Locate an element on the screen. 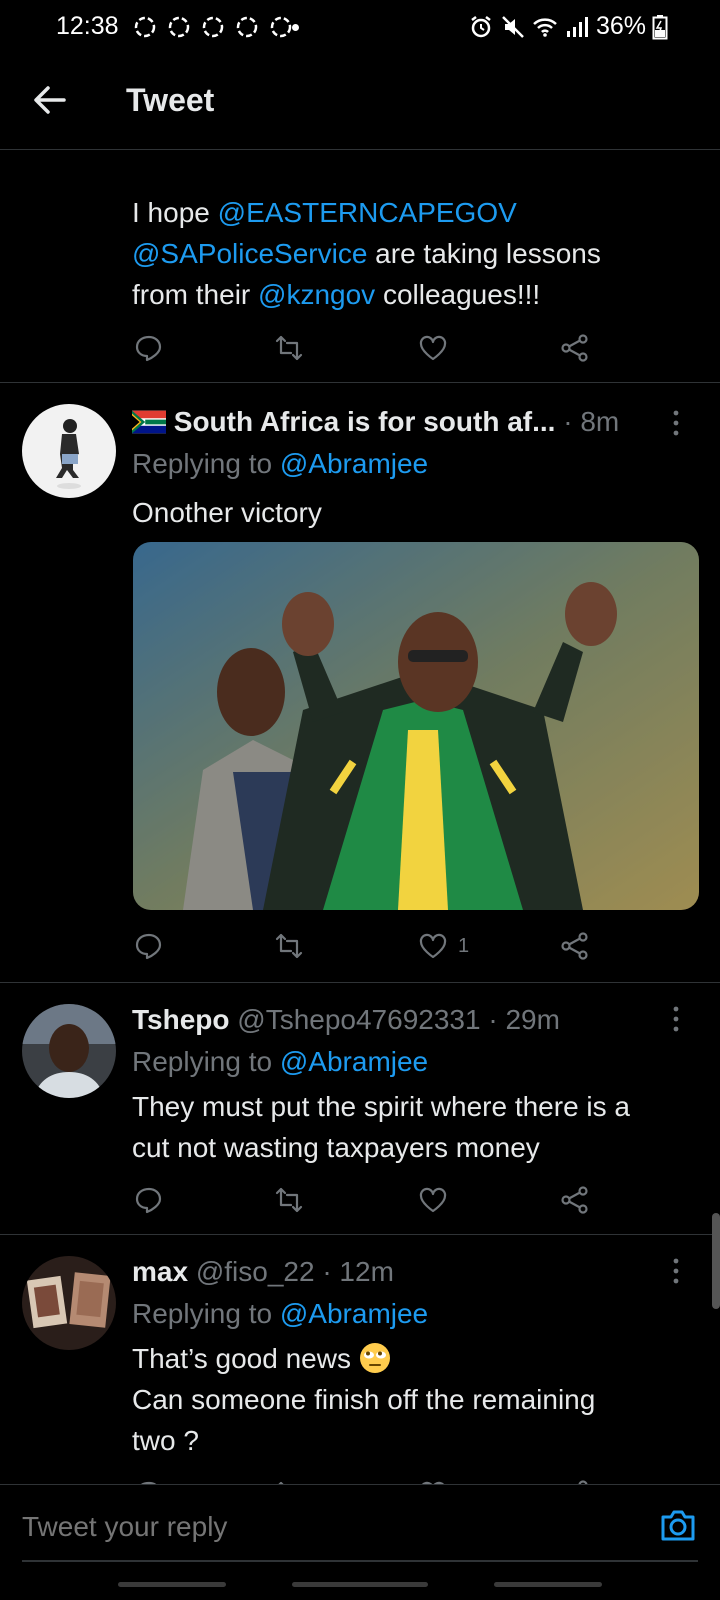 Image resolution: width=720 pixels, height=1600 pixels. tweet-text-part: colleagues!!! is located at coordinates (458, 294).